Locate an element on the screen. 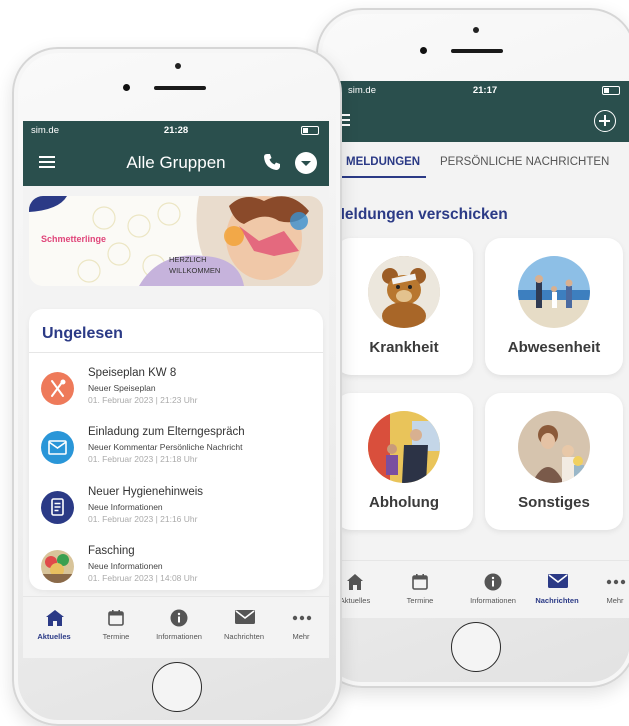  status-bar: sim.de 21:28 is located at coordinates (176, 130).